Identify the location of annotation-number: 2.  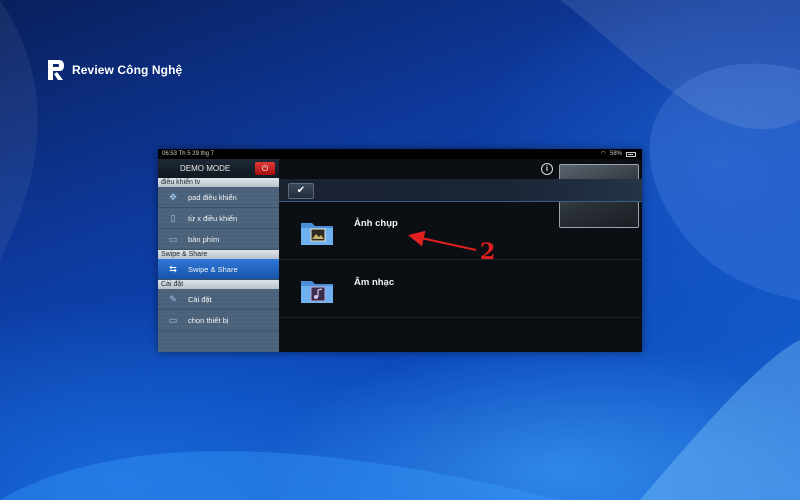
(488, 252).